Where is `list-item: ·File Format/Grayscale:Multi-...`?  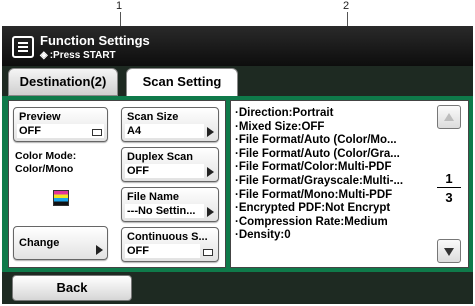
list-item: ·File Format/Grayscale:Multi-... is located at coordinates (319, 180).